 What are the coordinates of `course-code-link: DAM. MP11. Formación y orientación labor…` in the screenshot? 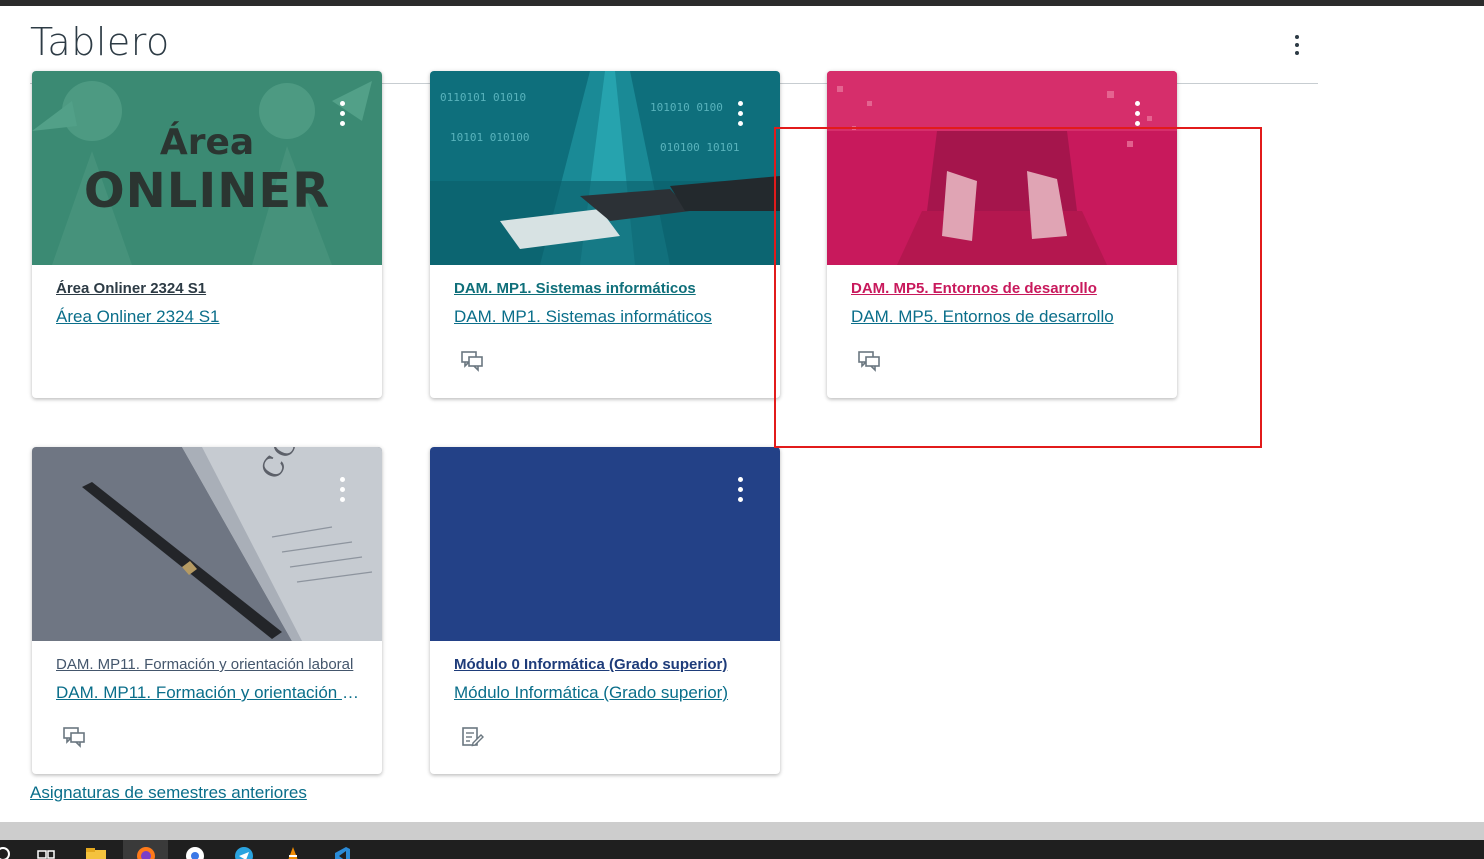 It's located at (208, 664).